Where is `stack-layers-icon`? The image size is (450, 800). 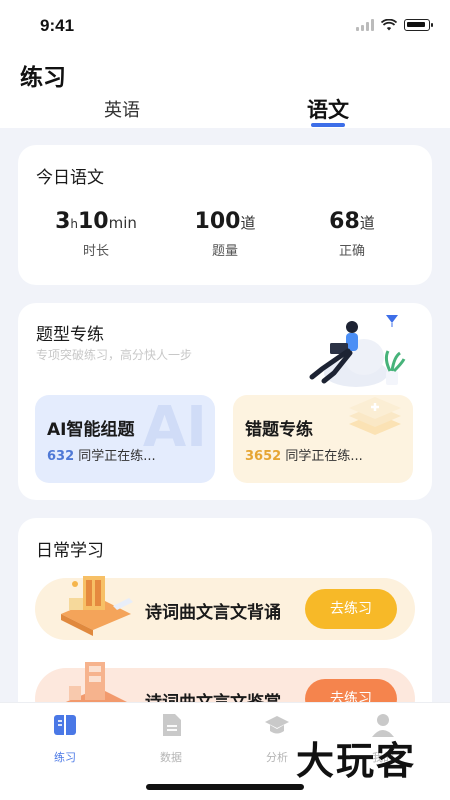 stack-layers-icon is located at coordinates (375, 416).